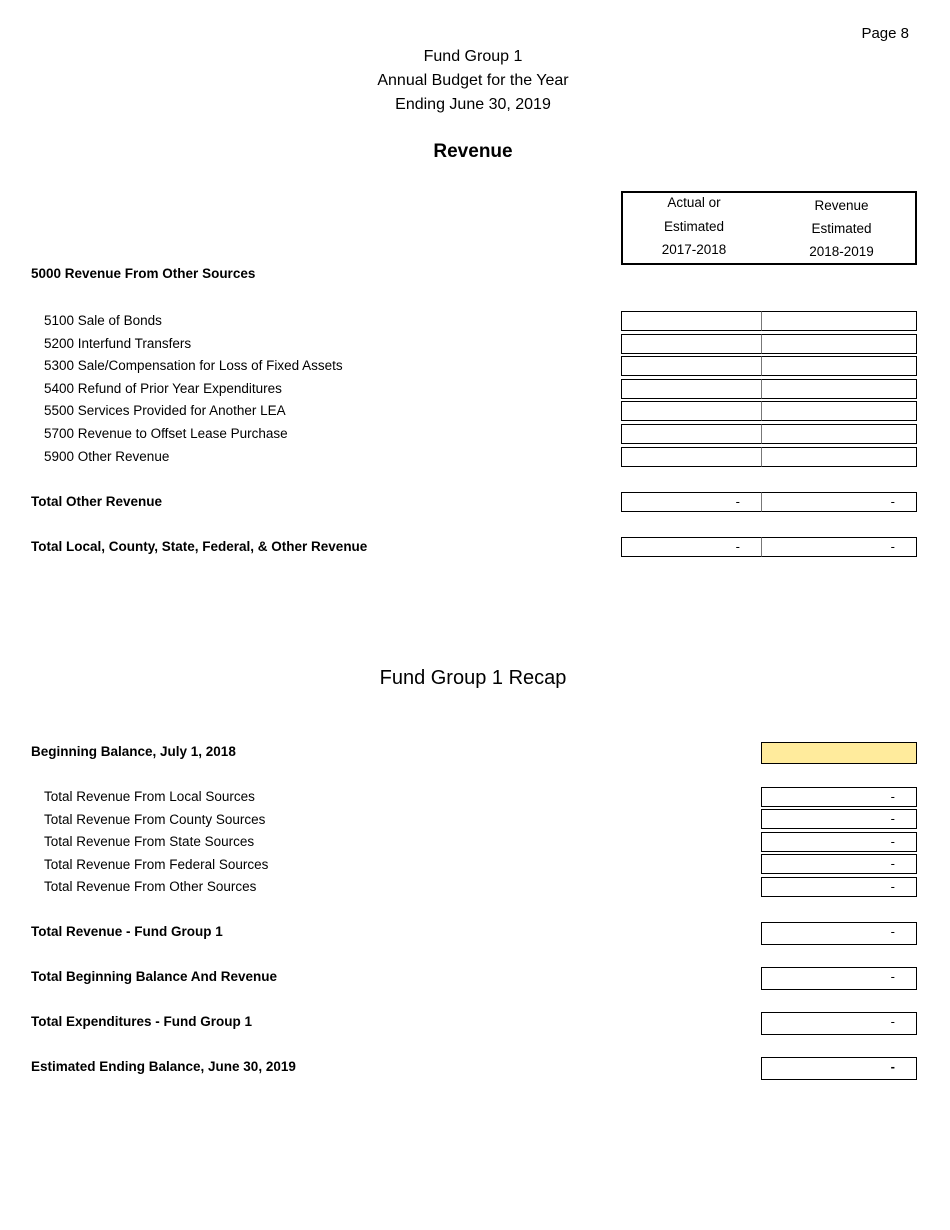  I want to click on total-beginning-and-revenue-value: -, so click(839, 978).